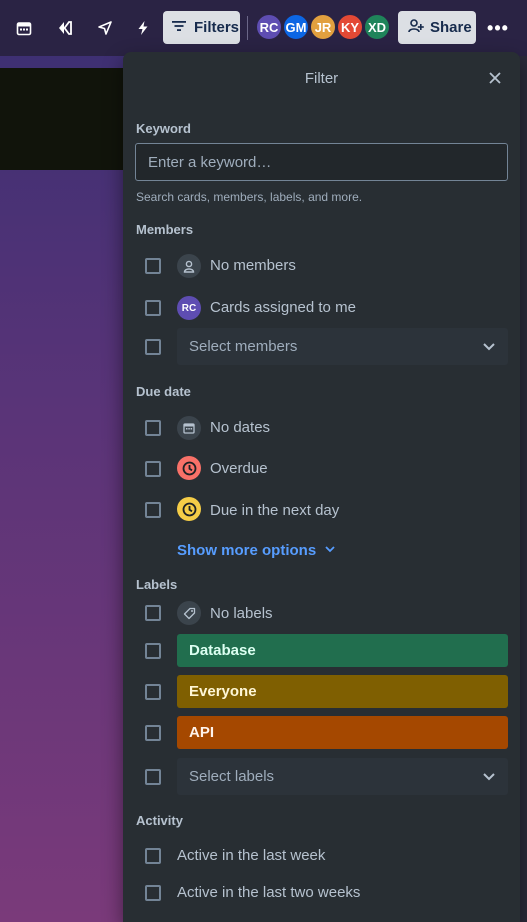 The height and width of the screenshot is (922, 527). Describe the element at coordinates (342, 346) in the screenshot. I see `select-members-dropdown: Select members` at that location.